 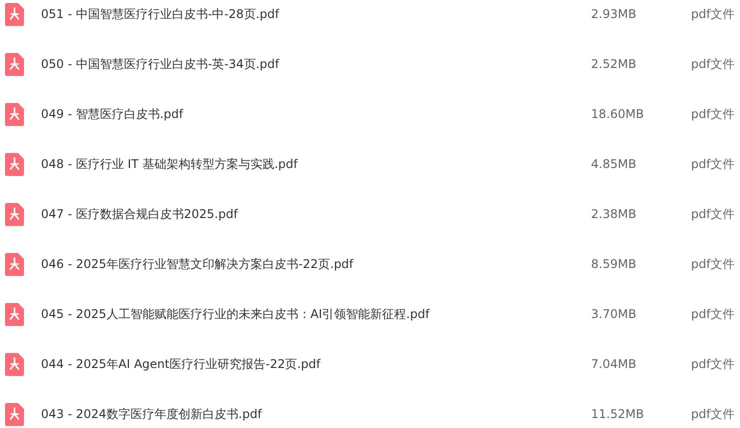 I want to click on file-size: 2.93MB, so click(x=614, y=14).